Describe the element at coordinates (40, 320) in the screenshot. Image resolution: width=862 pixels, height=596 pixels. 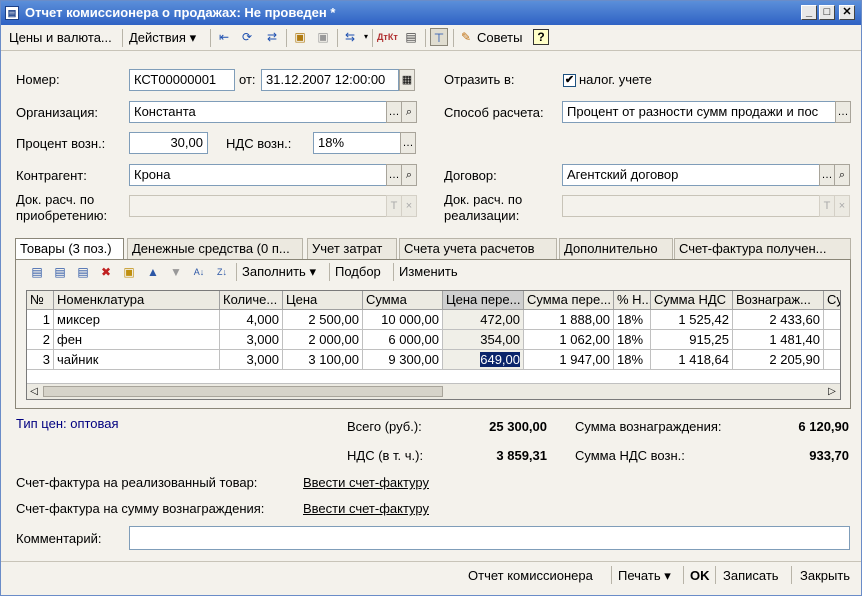
I see `table-cell: 1` at that location.